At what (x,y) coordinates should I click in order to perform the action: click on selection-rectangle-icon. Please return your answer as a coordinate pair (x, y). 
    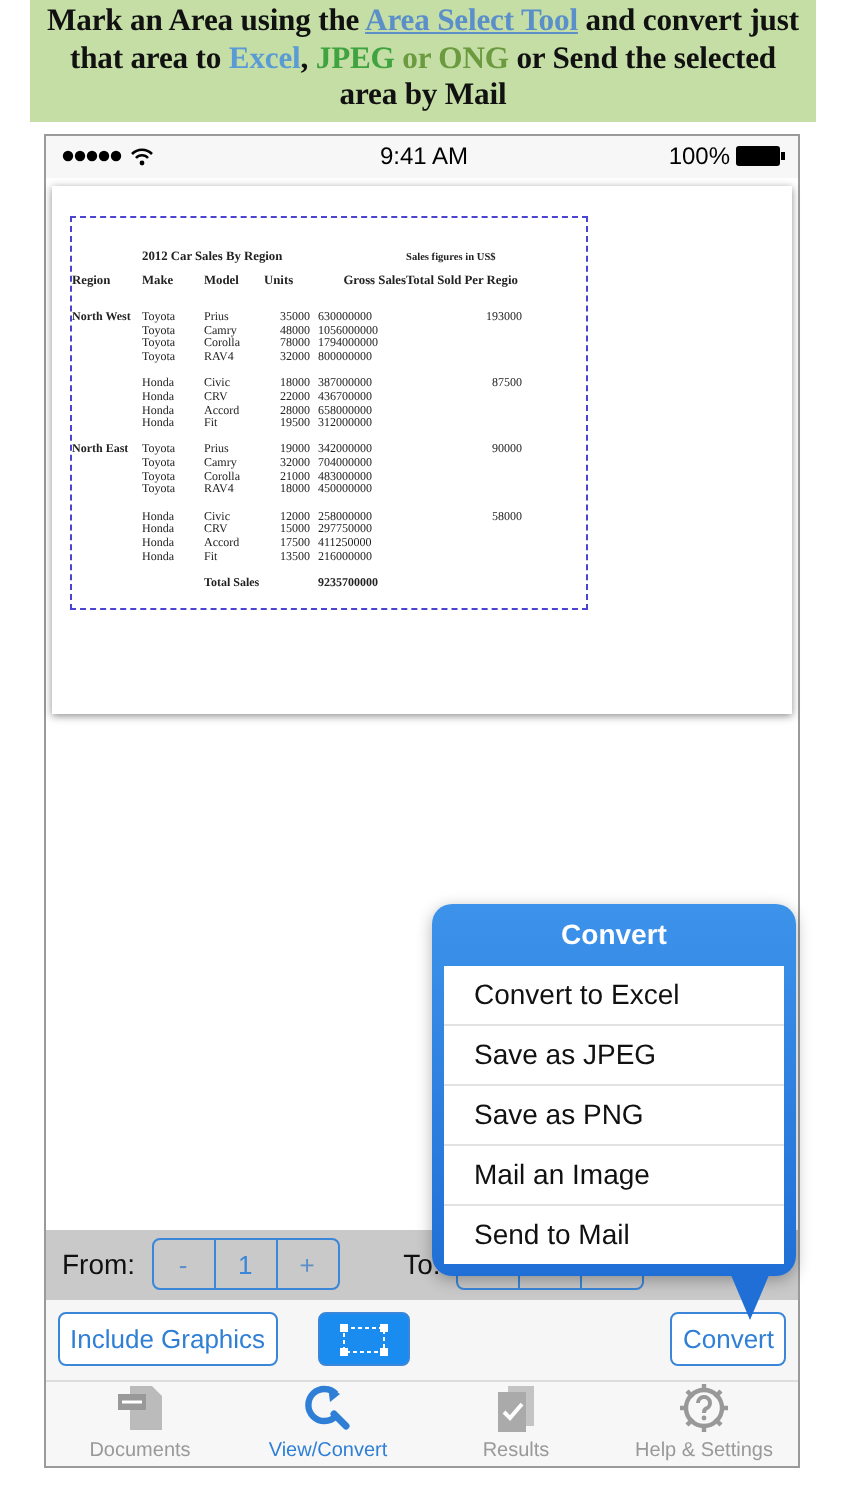
    Looking at the image, I should click on (363, 1339).